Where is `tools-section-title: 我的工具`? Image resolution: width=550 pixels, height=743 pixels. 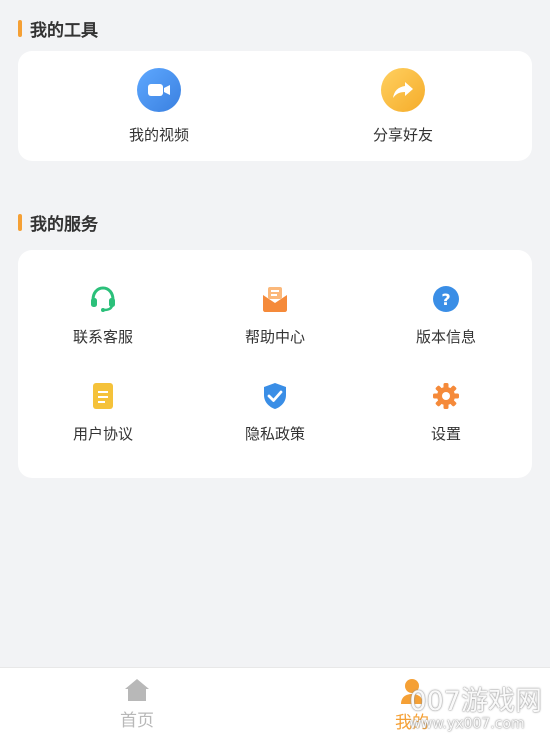 tools-section-title: 我的工具 is located at coordinates (64, 31).